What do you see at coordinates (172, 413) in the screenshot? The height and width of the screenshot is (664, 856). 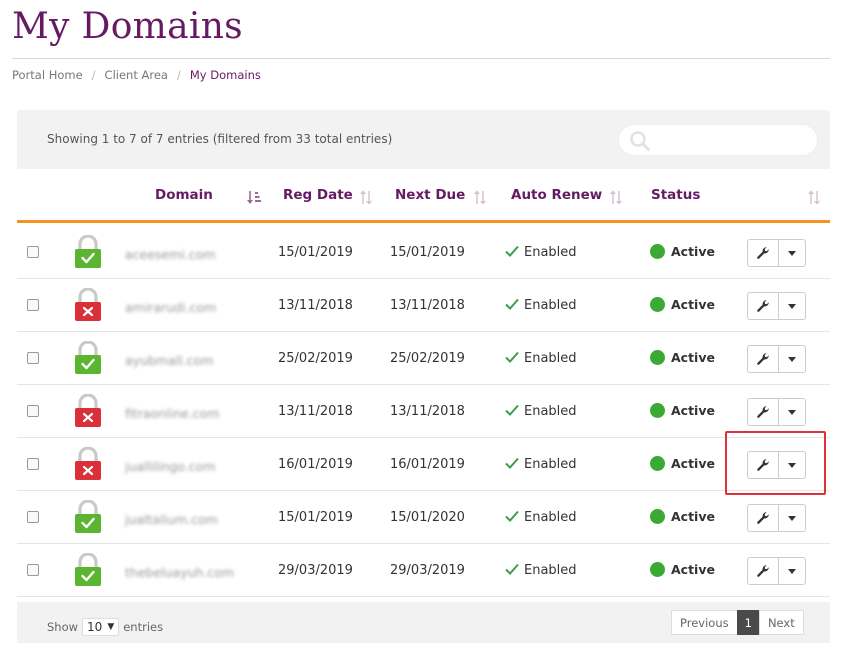 I see `domain-name: fitraonline.com` at bounding box center [172, 413].